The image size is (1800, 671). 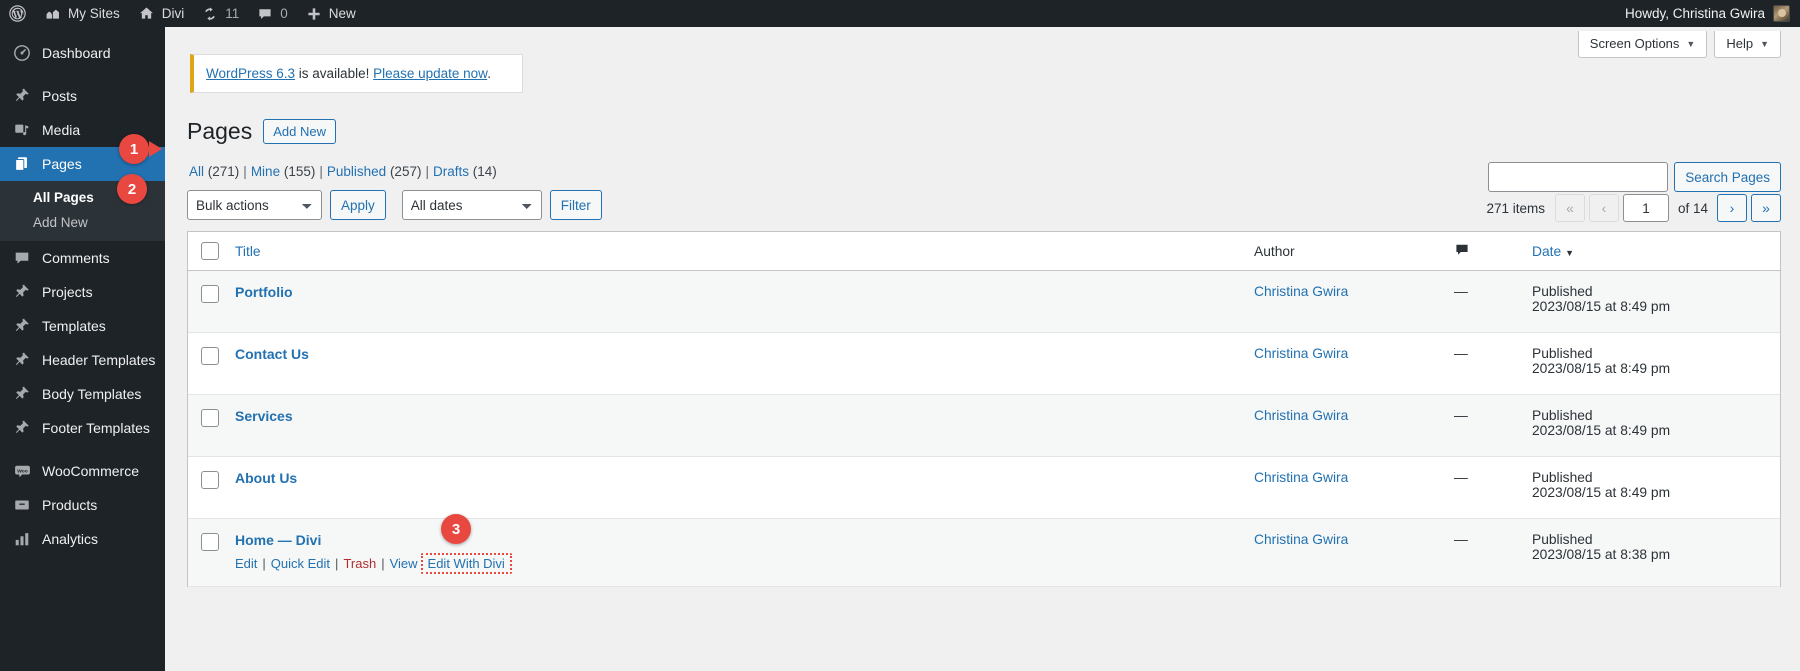 What do you see at coordinates (82, 471) in the screenshot?
I see `sidebar-item-woocommerce: Woo WooCommerce` at bounding box center [82, 471].